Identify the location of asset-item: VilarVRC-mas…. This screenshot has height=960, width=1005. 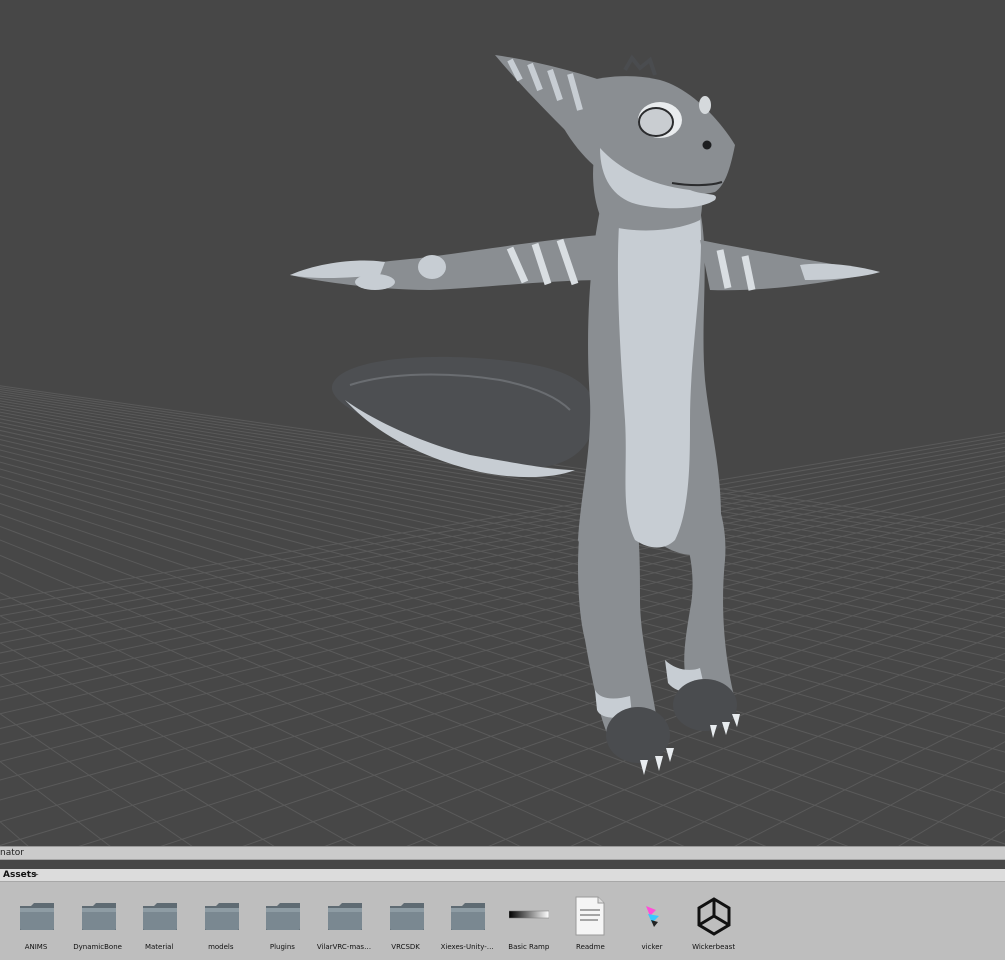
(344, 921).